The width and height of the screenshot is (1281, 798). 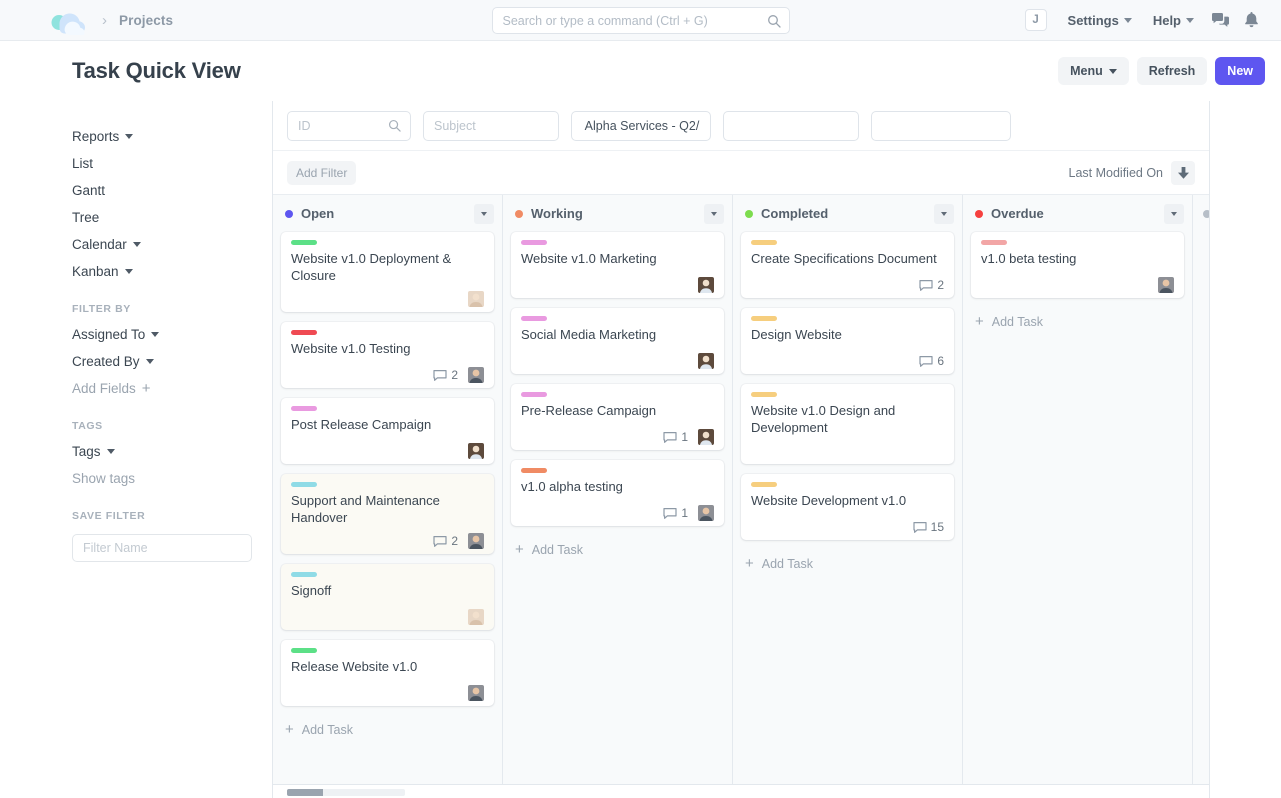 What do you see at coordinates (86, 451) in the screenshot?
I see `sidebar-tags-label: Tags` at bounding box center [86, 451].